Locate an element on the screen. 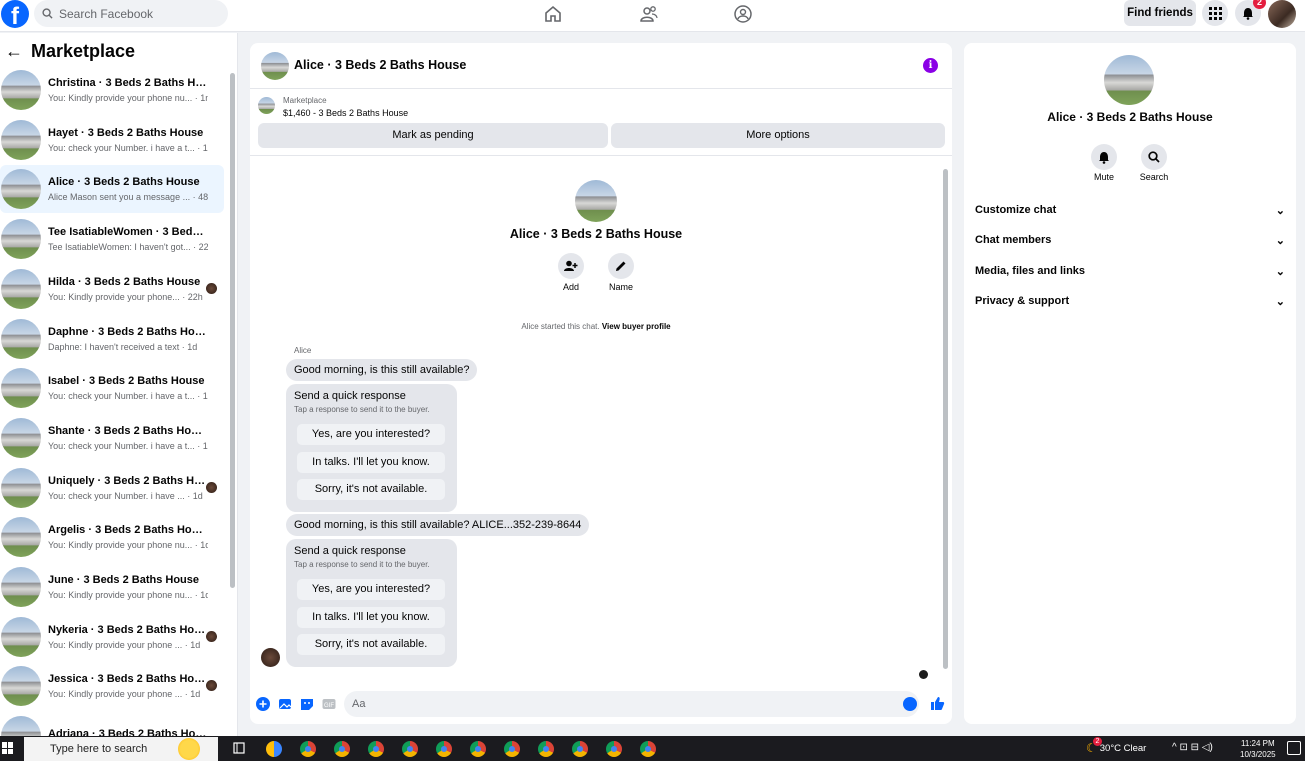 The width and height of the screenshot is (1305, 761). conversation-text: Adriana · 3 Beds 2 Baths House is located at coordinates (128, 732).